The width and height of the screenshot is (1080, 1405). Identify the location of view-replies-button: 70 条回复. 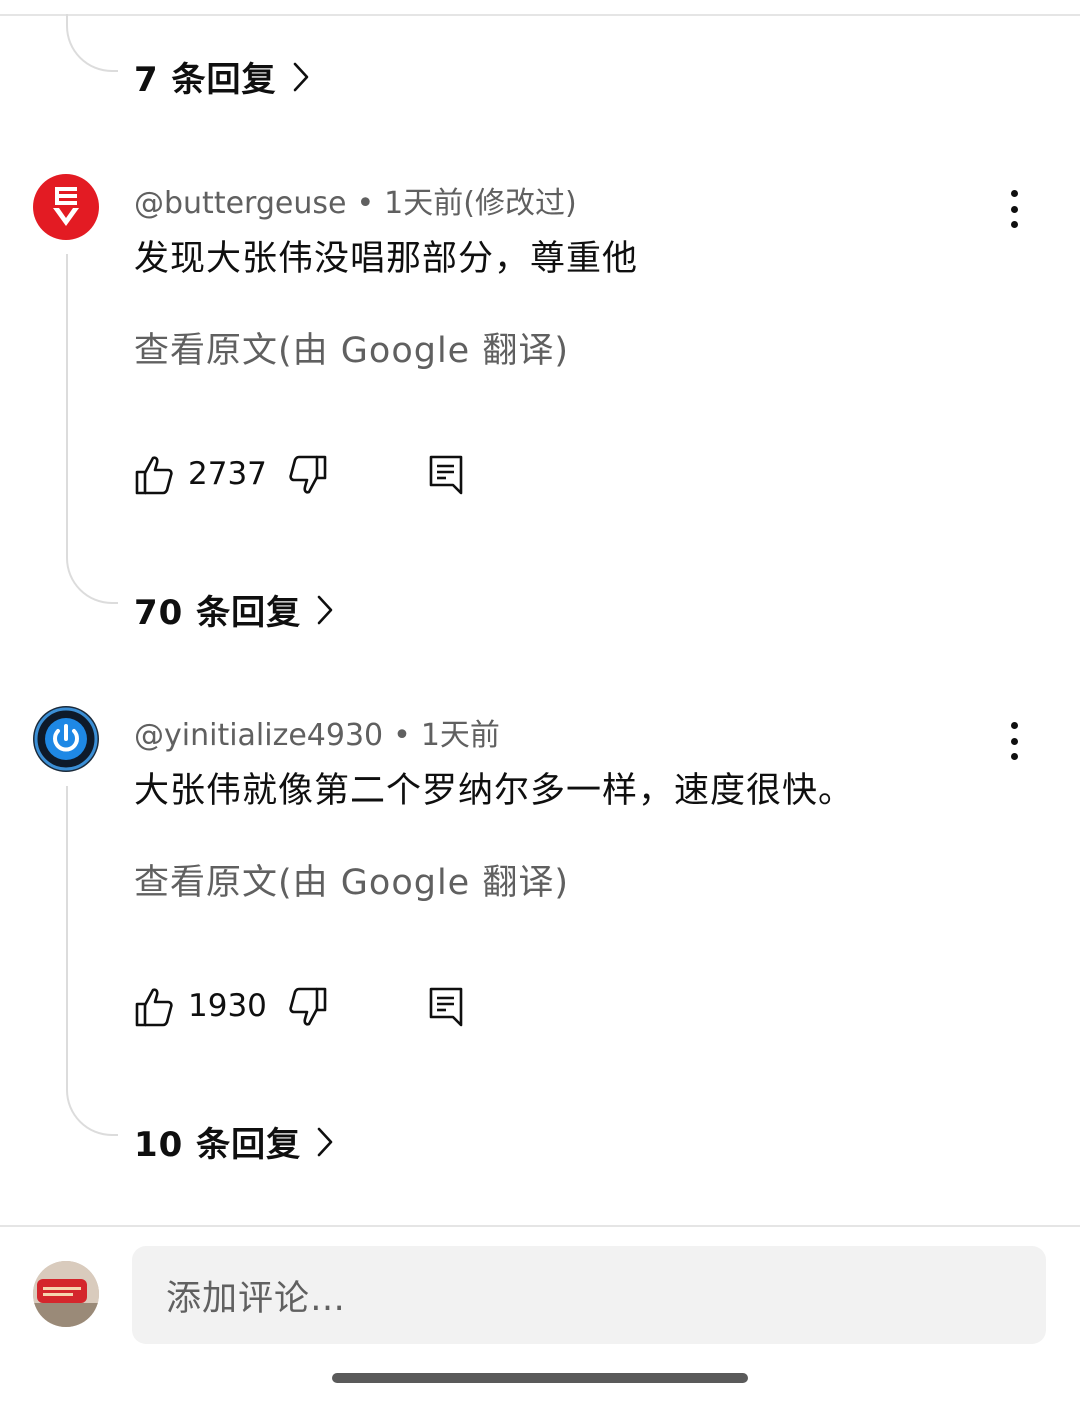
(233, 609).